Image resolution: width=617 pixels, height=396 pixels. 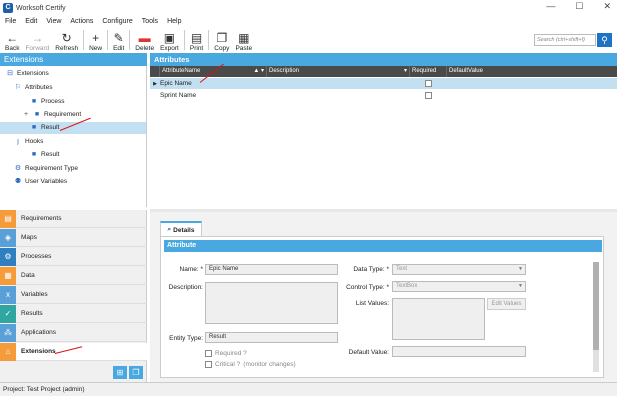 I want to click on tree-item-attributes: ⚐ Attributes, so click(x=33, y=88).